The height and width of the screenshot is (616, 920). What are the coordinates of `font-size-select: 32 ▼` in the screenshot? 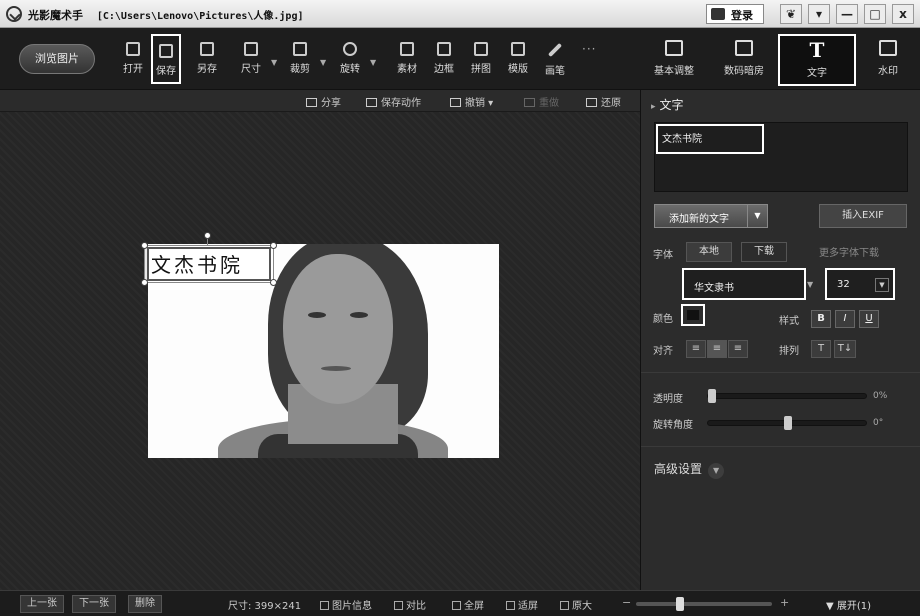 It's located at (860, 284).